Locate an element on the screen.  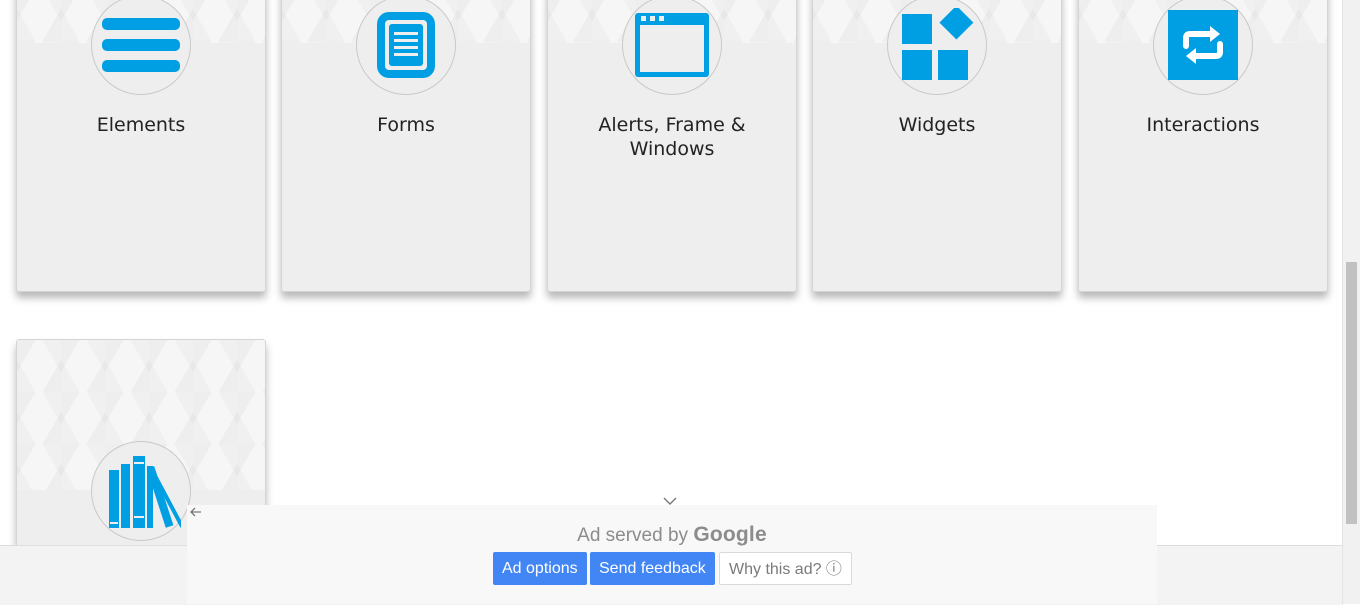
ad-served-label: Ad served by is located at coordinates (635, 535).